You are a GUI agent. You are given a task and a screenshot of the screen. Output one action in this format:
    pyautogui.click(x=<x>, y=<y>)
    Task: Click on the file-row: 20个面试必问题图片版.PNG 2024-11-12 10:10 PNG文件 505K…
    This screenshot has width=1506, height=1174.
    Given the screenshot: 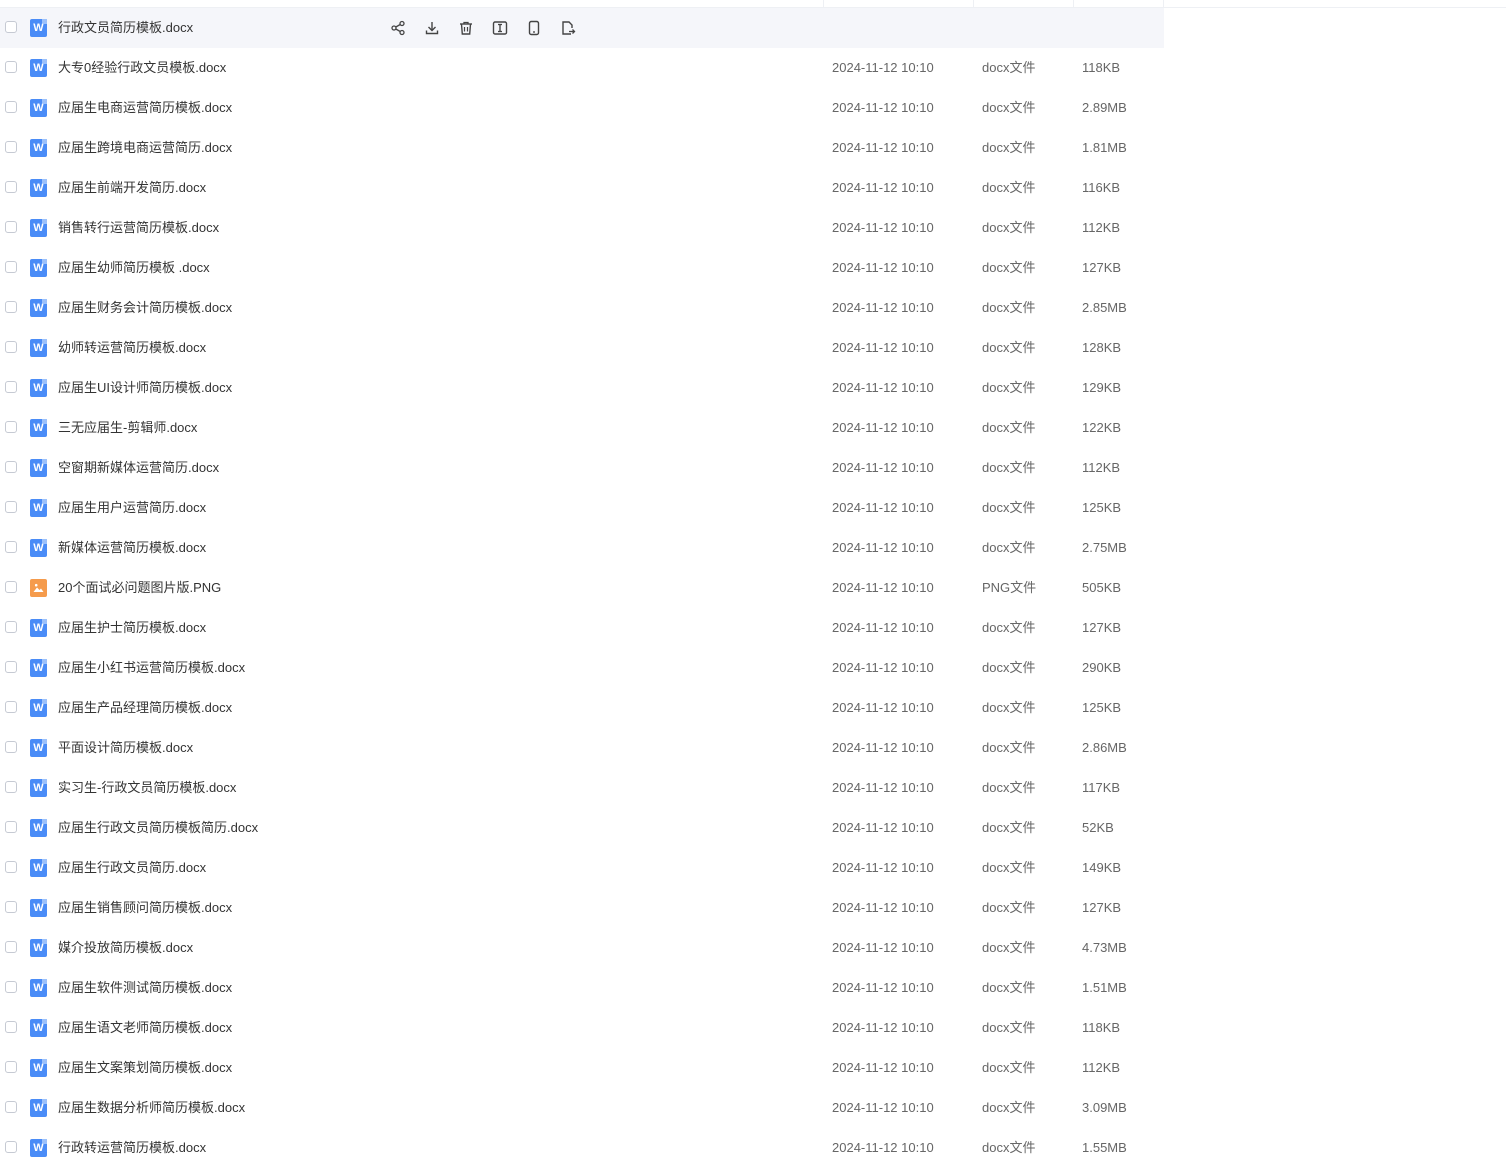 What is the action you would take?
    pyautogui.click(x=582, y=588)
    